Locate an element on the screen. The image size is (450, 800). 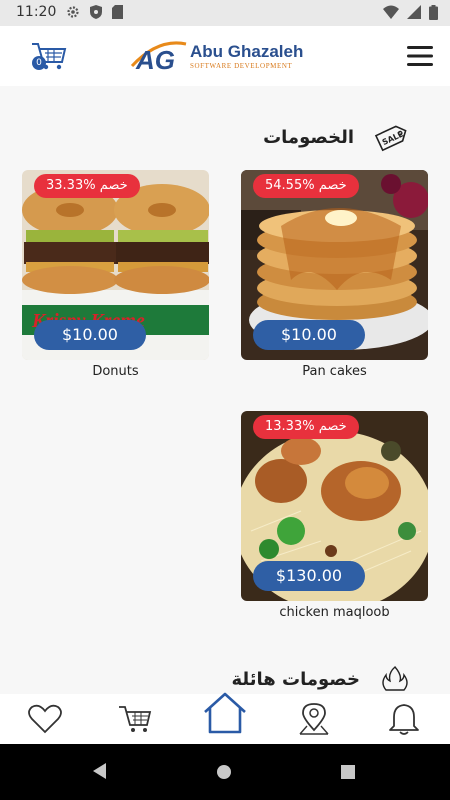
back-button is located at coordinates (100, 773).